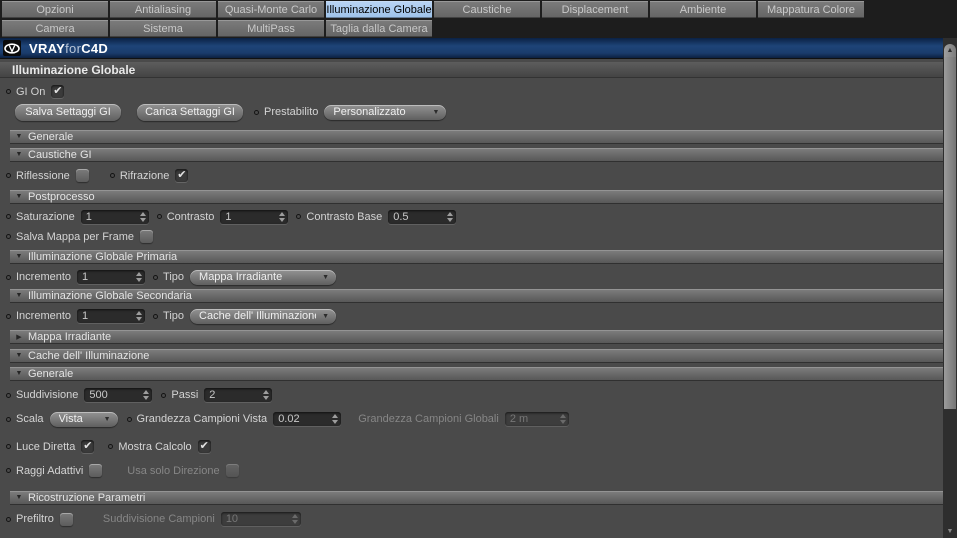 The image size is (957, 538). I want to click on section-label: Generale, so click(51, 136).